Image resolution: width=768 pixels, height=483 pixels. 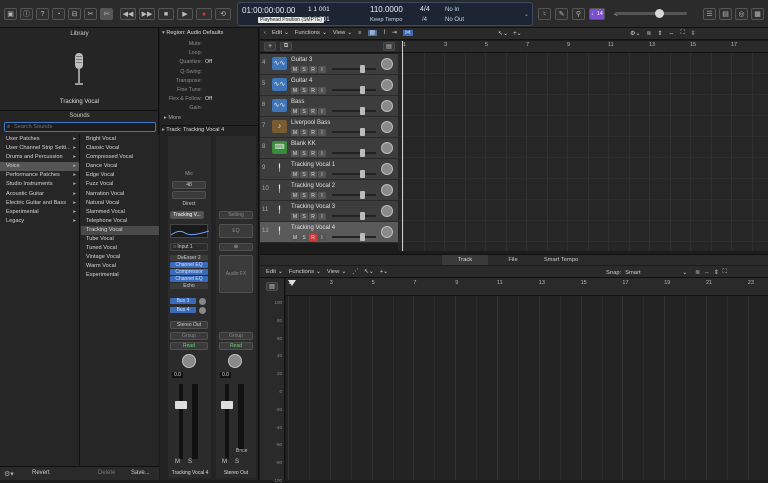 What do you see at coordinates (120, 275) in the screenshot?
I see `patch-item: Experimental` at bounding box center [120, 275].